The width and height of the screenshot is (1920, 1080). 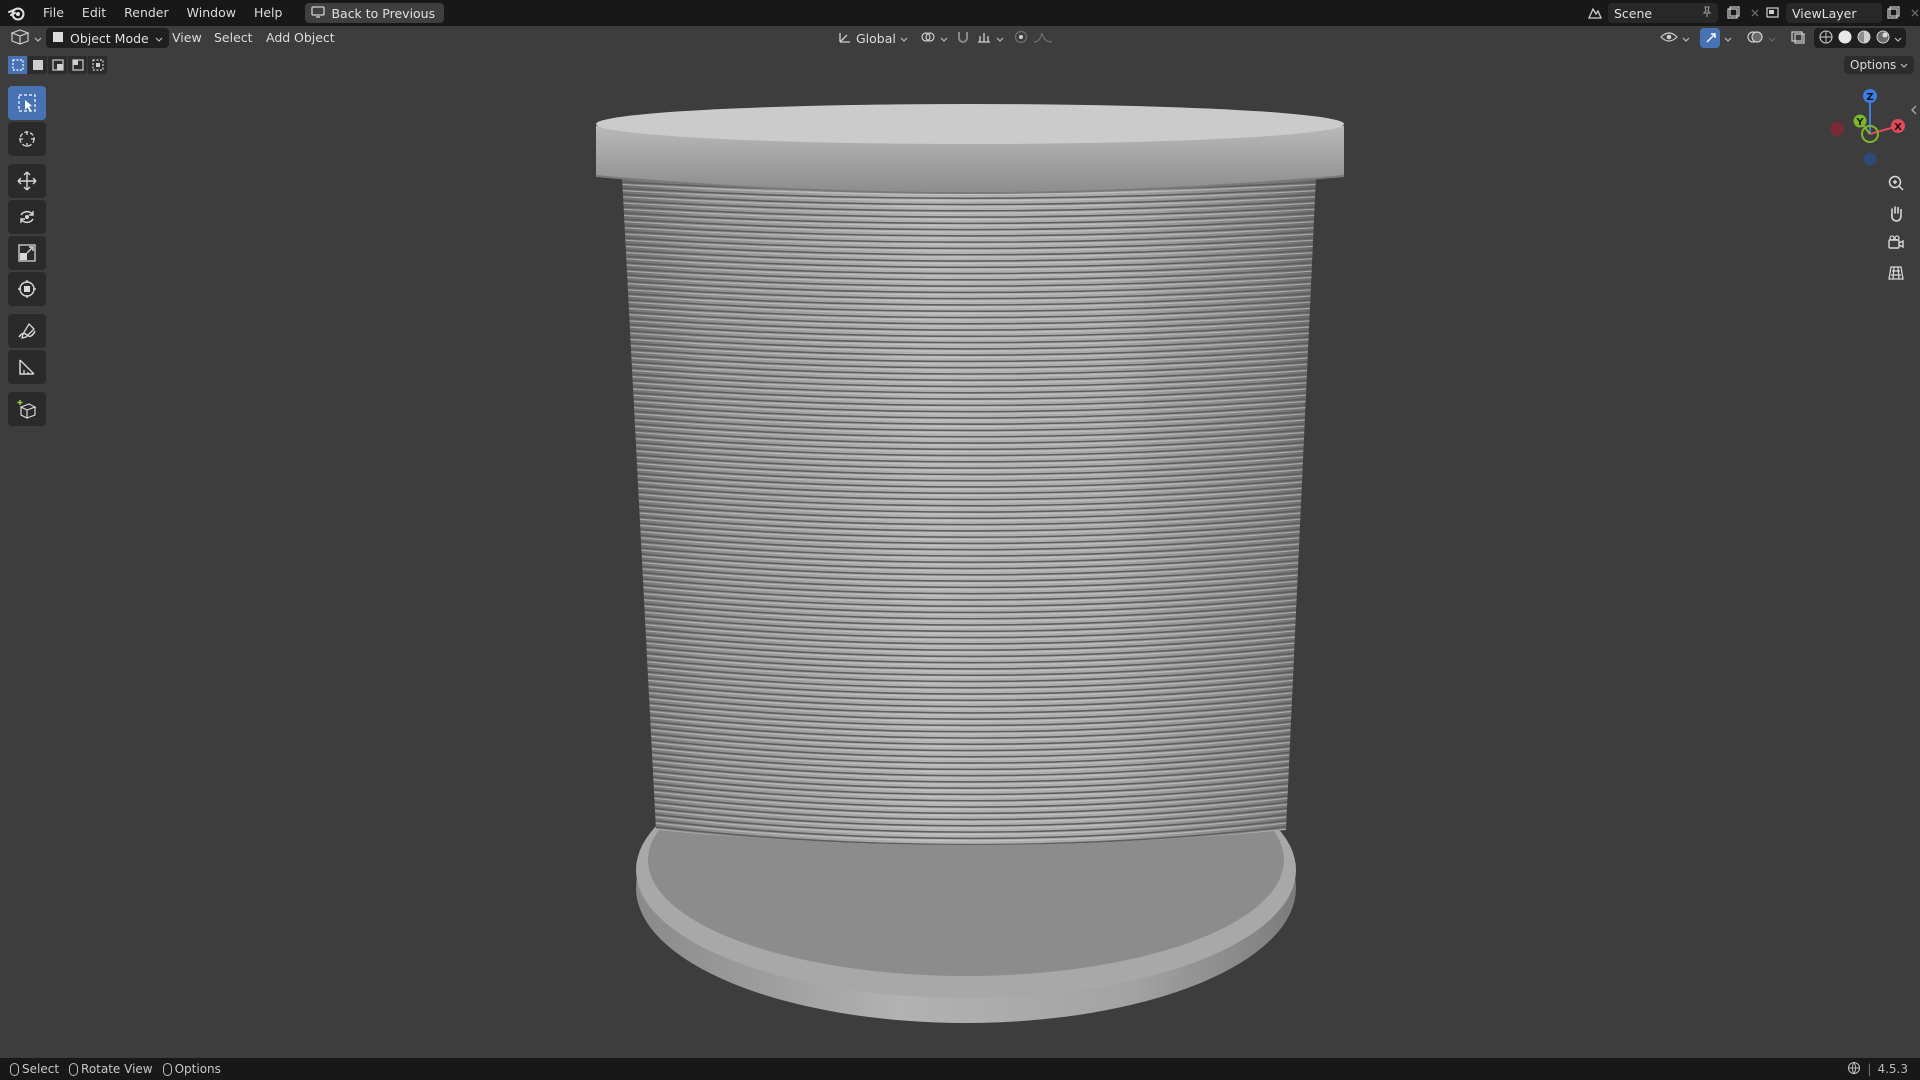 What do you see at coordinates (41, 1069) in the screenshot?
I see `status-select-label: Select` at bounding box center [41, 1069].